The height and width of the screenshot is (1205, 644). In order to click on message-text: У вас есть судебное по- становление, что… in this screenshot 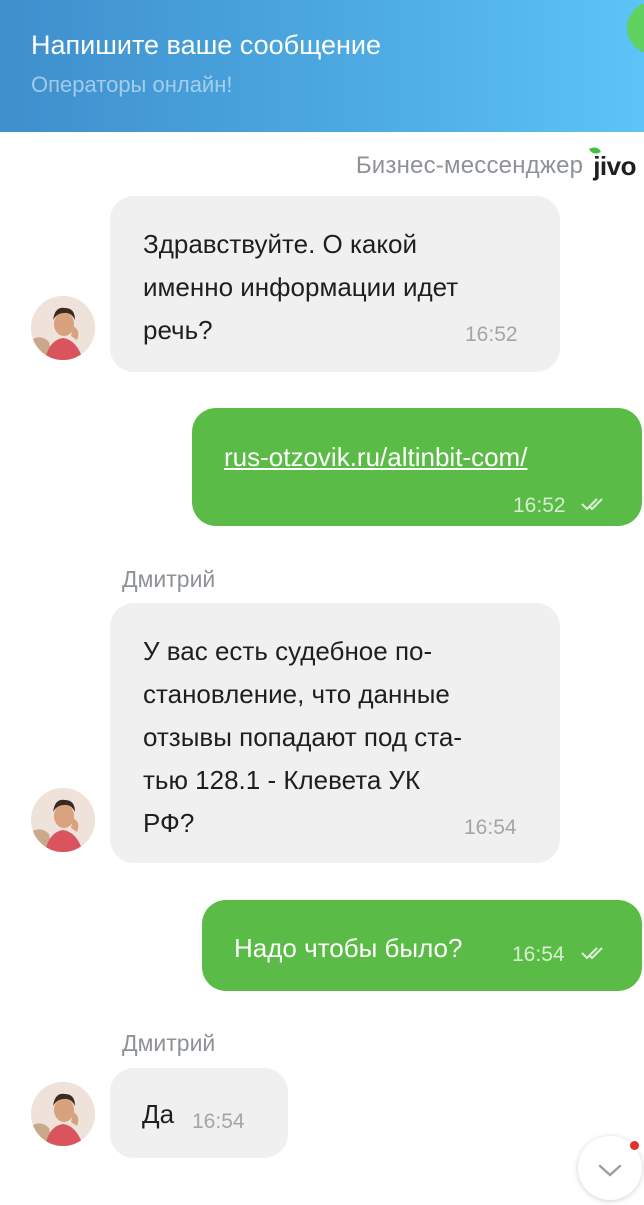, I will do `click(302, 737)`.